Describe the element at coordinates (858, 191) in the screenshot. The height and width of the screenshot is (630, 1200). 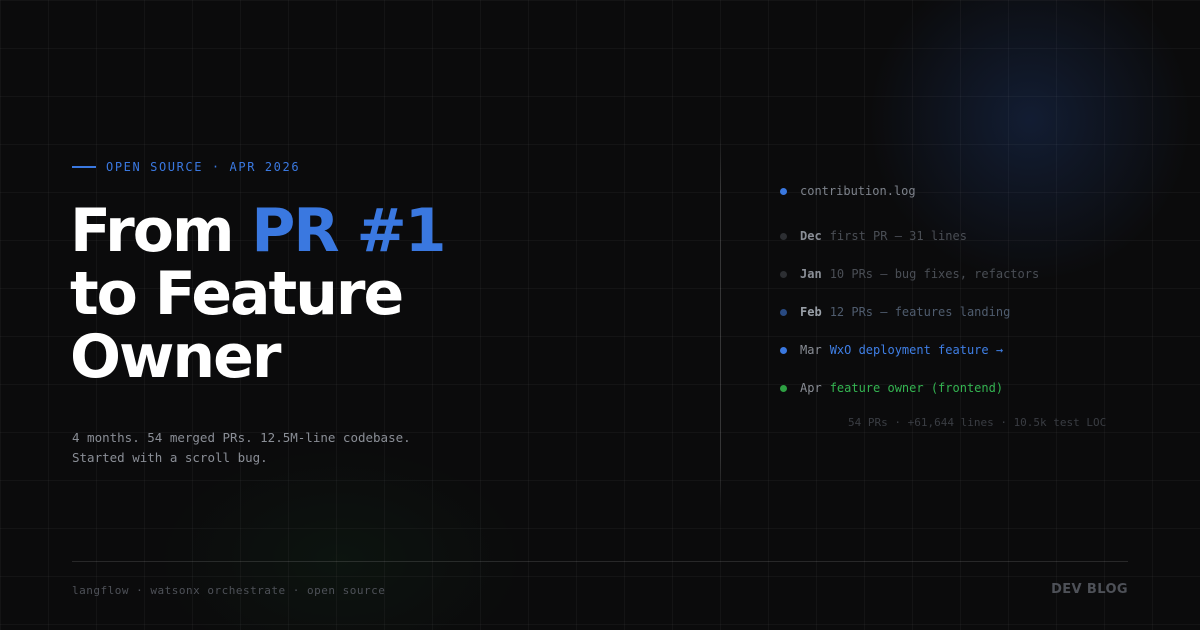
I see `log-title: contribution.log` at that location.